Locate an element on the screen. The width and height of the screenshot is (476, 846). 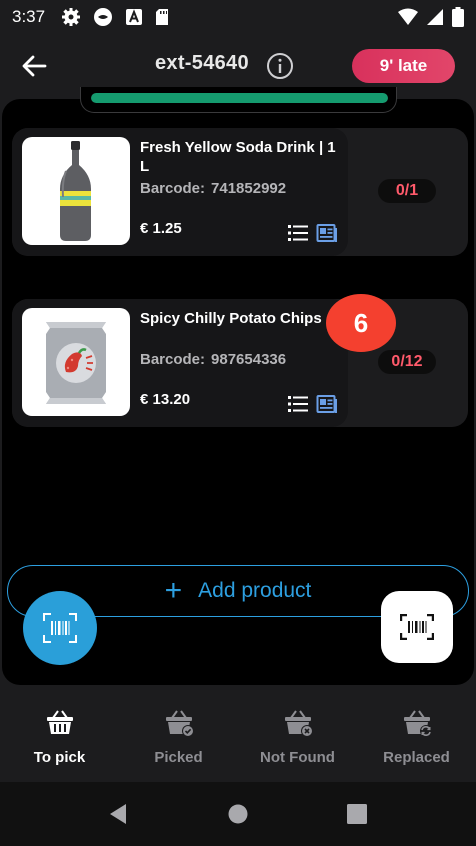
quantity-pill: 0/12 is located at coordinates (407, 362).